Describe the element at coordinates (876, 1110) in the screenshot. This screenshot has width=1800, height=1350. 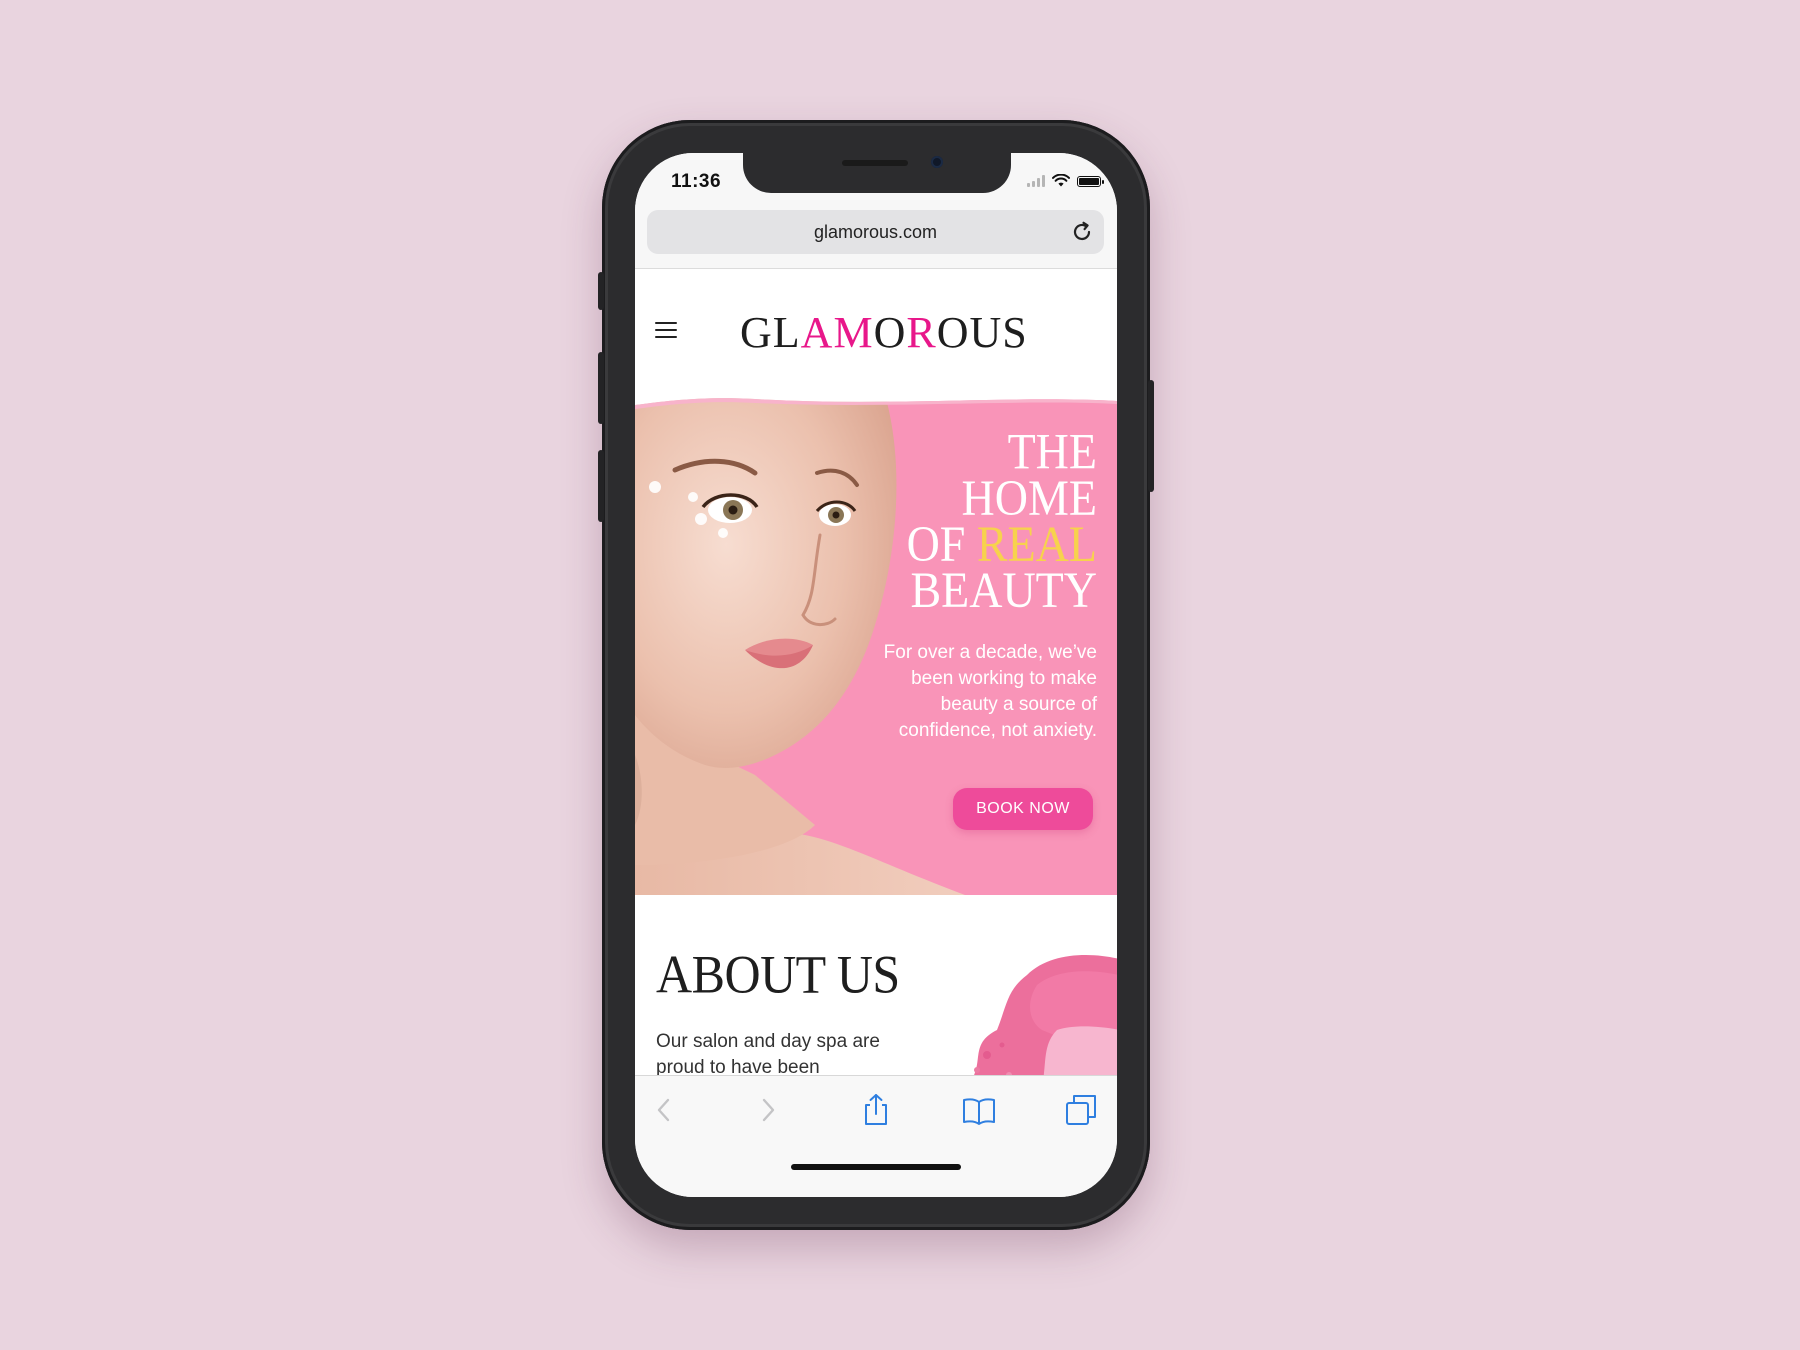
I see `share-icon` at that location.